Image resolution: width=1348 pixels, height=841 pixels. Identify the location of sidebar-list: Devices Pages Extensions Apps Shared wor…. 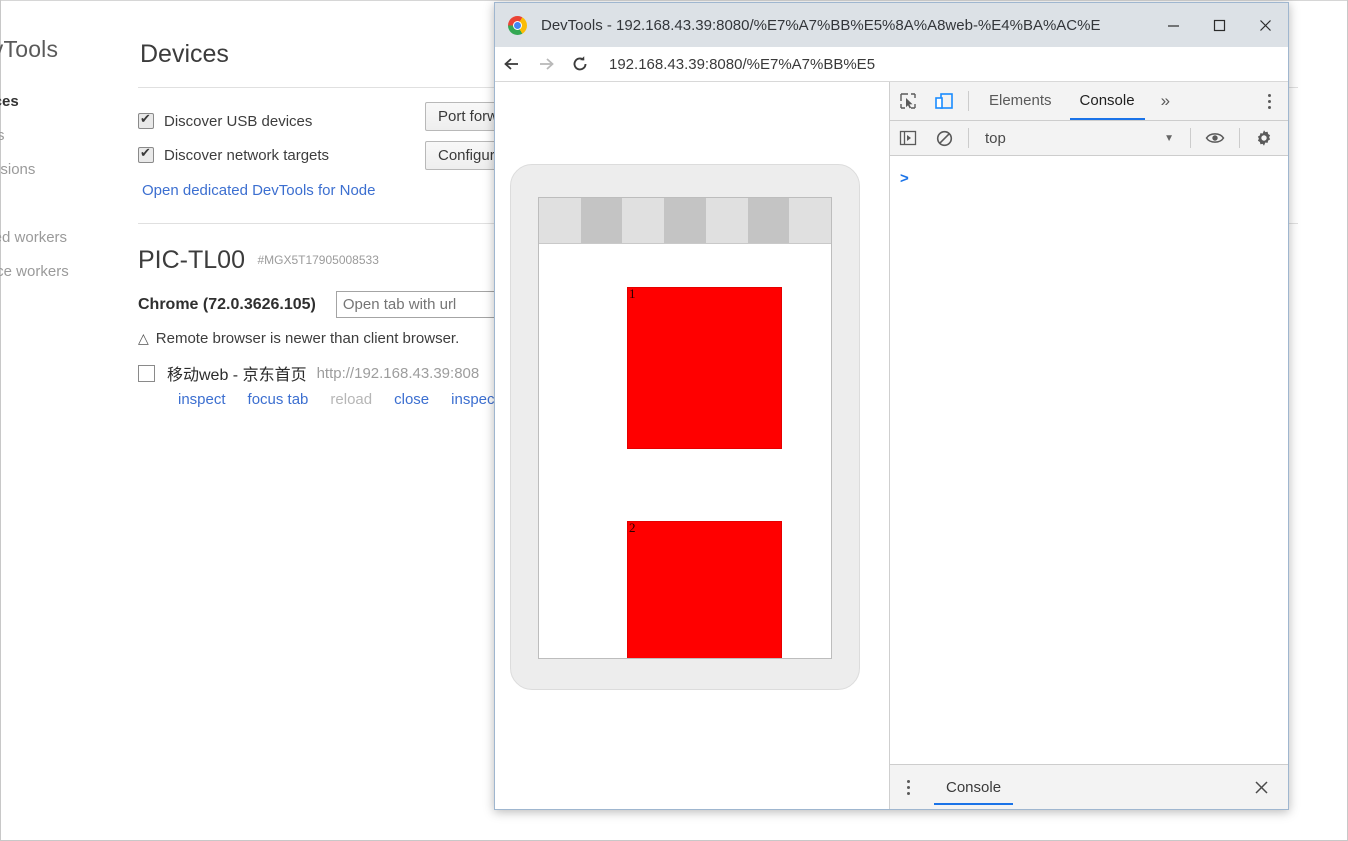
(61, 204).